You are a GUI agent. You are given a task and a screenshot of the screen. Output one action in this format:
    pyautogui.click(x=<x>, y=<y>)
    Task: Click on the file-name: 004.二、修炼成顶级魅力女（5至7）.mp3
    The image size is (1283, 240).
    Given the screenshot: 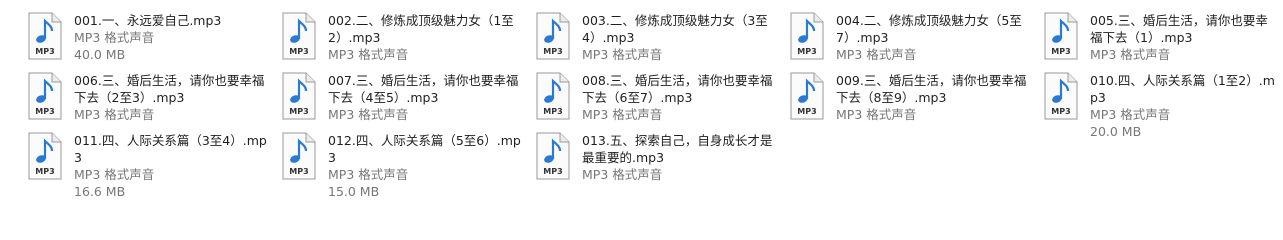 What is the action you would take?
    pyautogui.click(x=929, y=29)
    